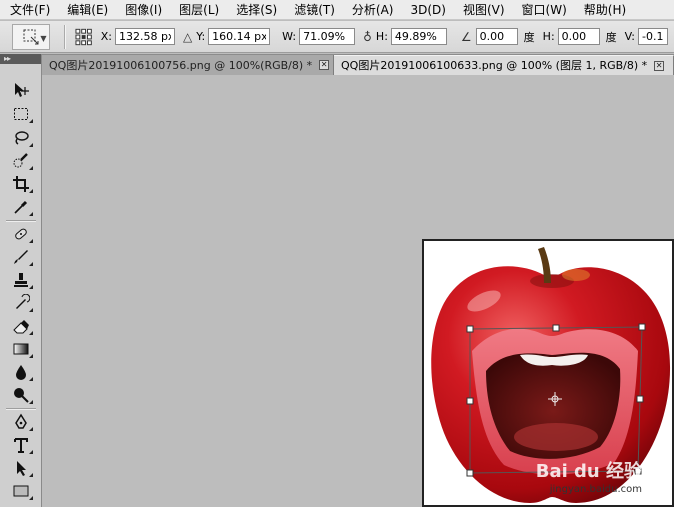 Image resolution: width=674 pixels, height=507 pixels. I want to click on height-field, so click(418, 36).